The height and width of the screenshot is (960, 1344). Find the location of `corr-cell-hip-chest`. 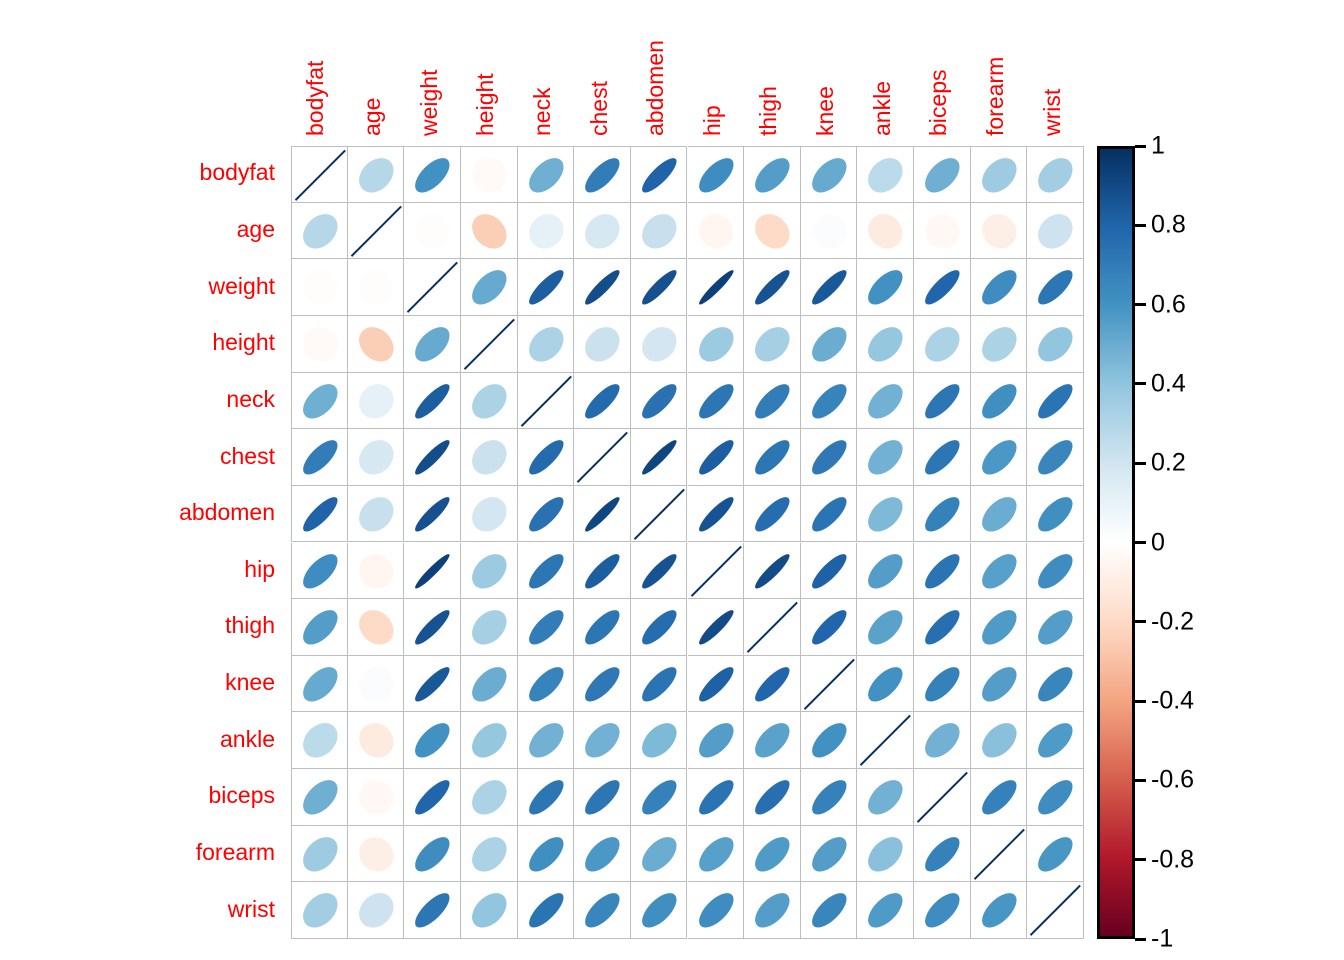

corr-cell-hip-chest is located at coordinates (602, 571).